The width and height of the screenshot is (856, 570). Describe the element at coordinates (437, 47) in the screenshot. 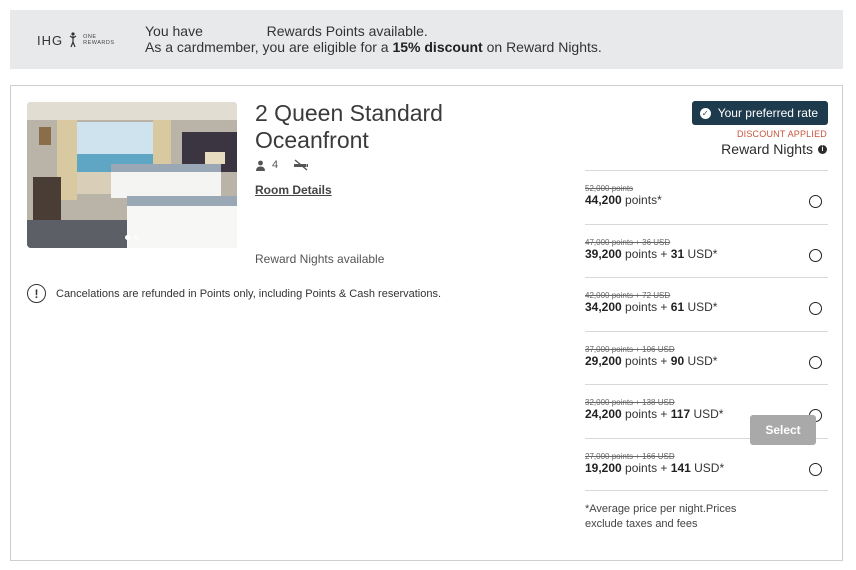

I see `banner-discount: 15% discount` at that location.